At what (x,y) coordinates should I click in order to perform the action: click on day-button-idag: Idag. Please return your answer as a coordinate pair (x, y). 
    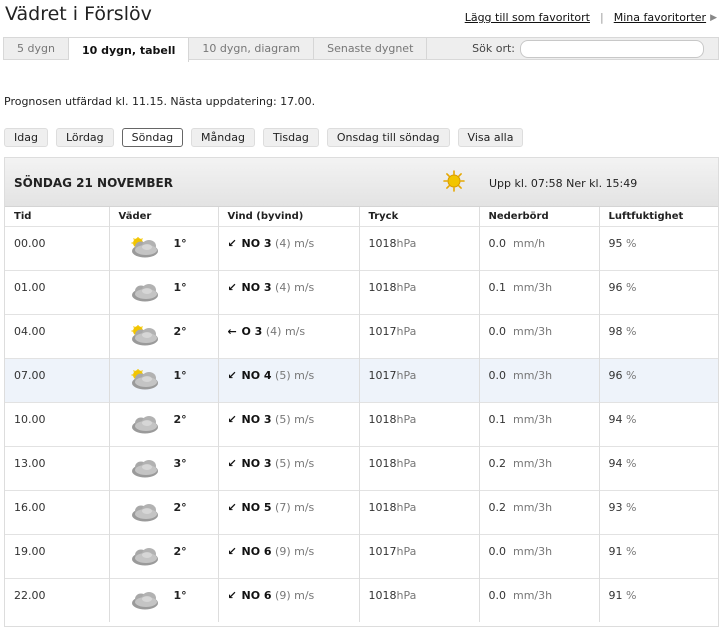
    Looking at the image, I should click on (26, 137).